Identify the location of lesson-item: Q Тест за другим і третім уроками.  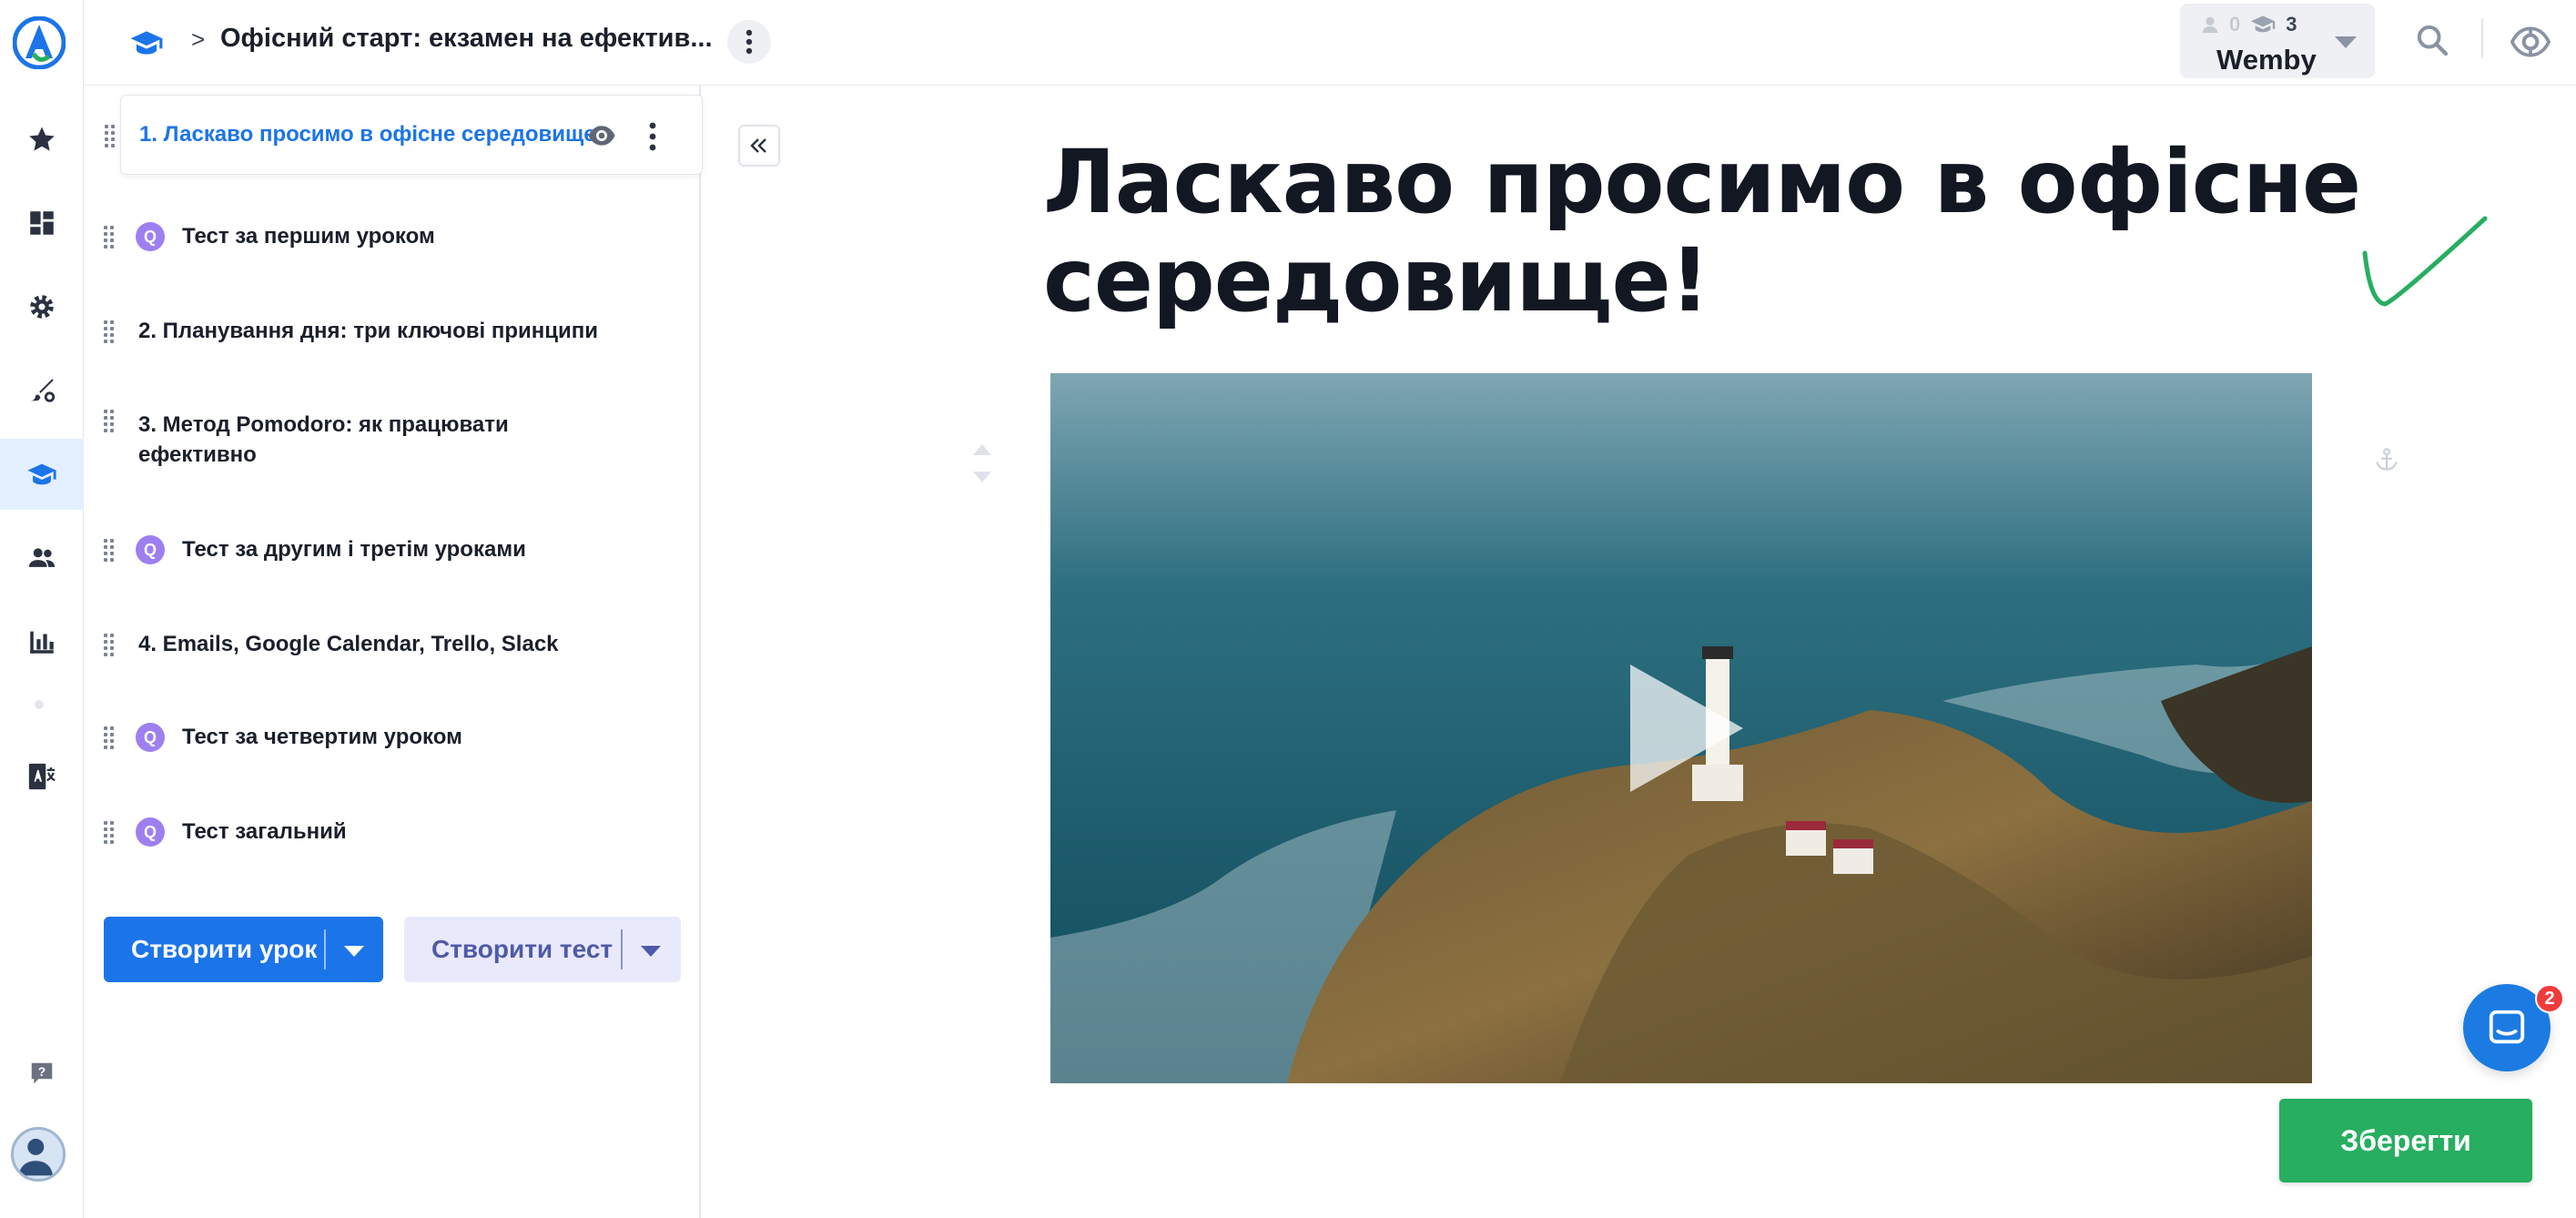
(392, 550).